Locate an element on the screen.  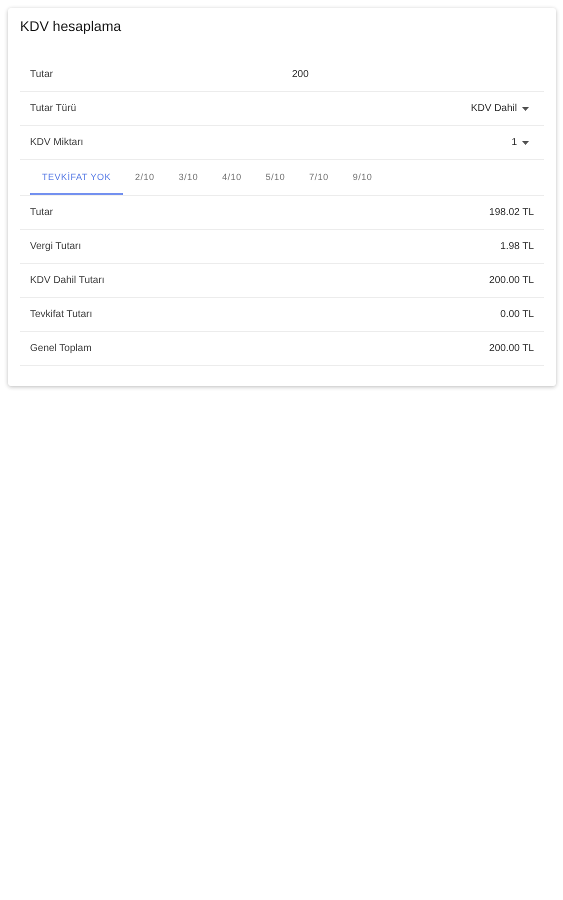
tab: 4/10 is located at coordinates (232, 177).